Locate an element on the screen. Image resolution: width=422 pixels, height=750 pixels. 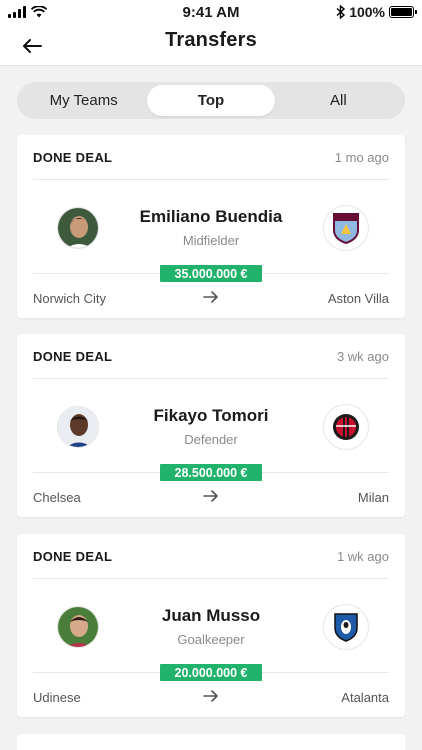
time-ago: 3 wk ago is located at coordinates (362, 356).